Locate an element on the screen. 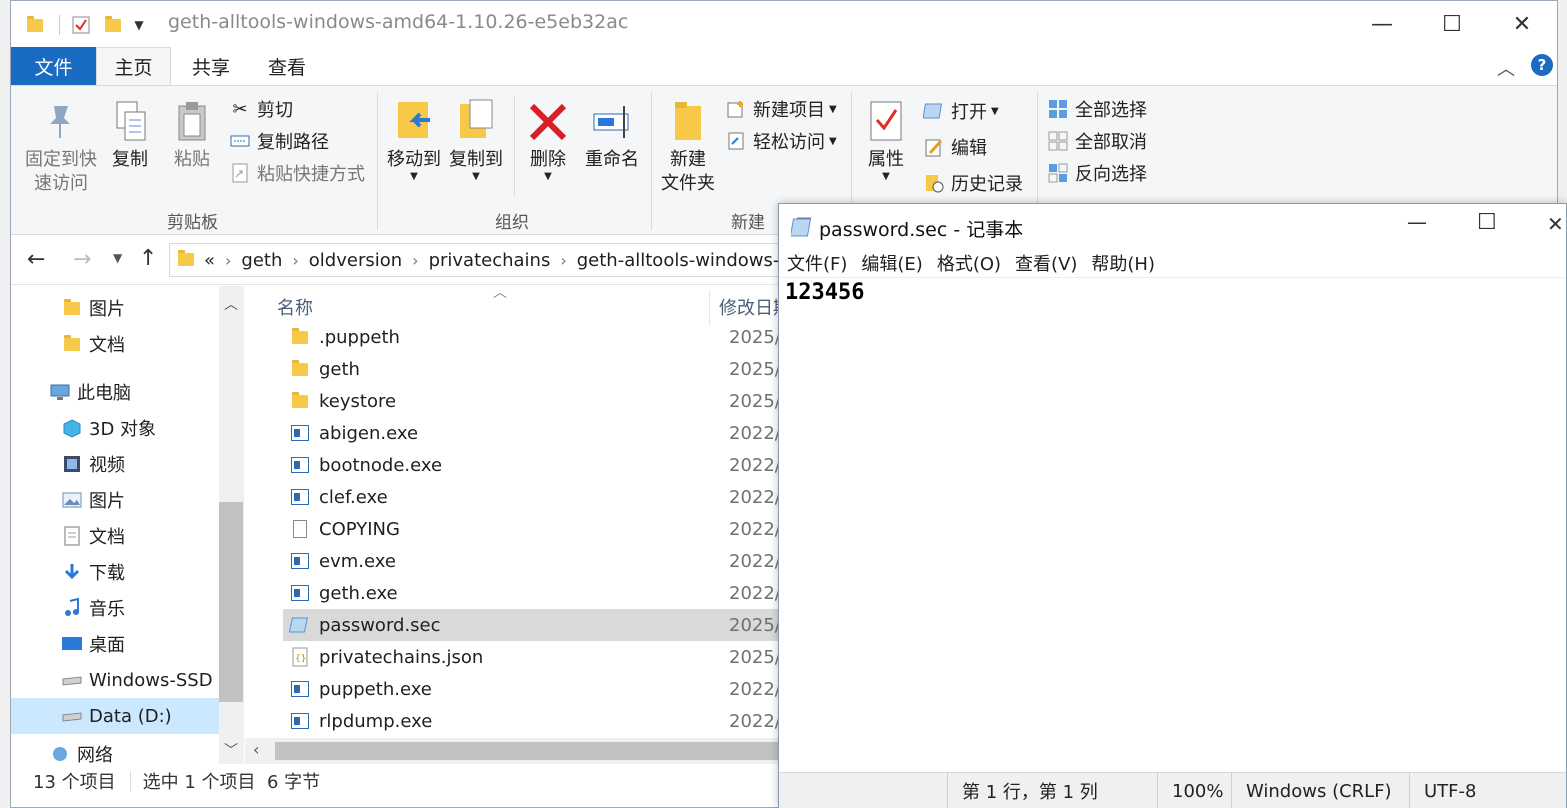  scissors-icon: ✂ is located at coordinates (240, 109).